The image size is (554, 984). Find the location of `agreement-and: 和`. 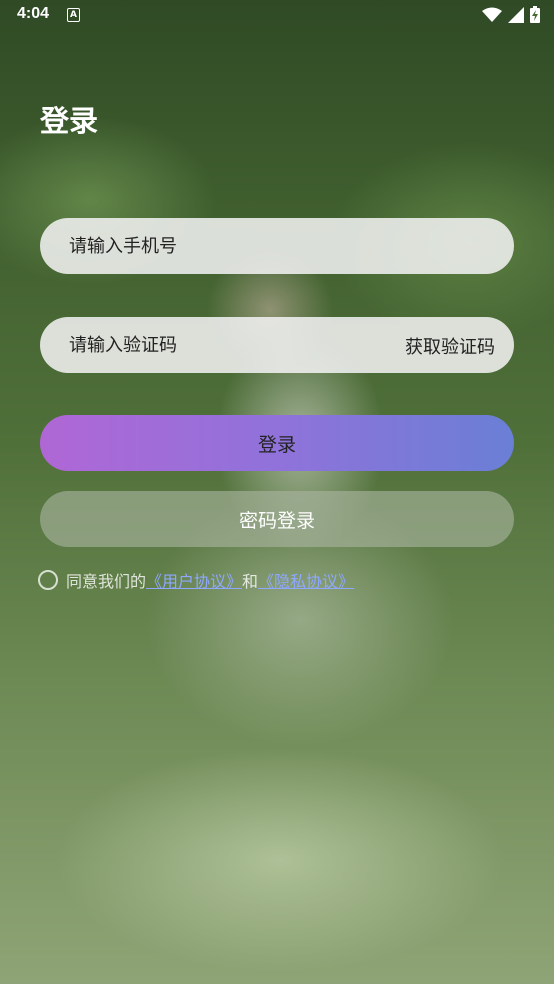

agreement-and: 和 is located at coordinates (250, 581).